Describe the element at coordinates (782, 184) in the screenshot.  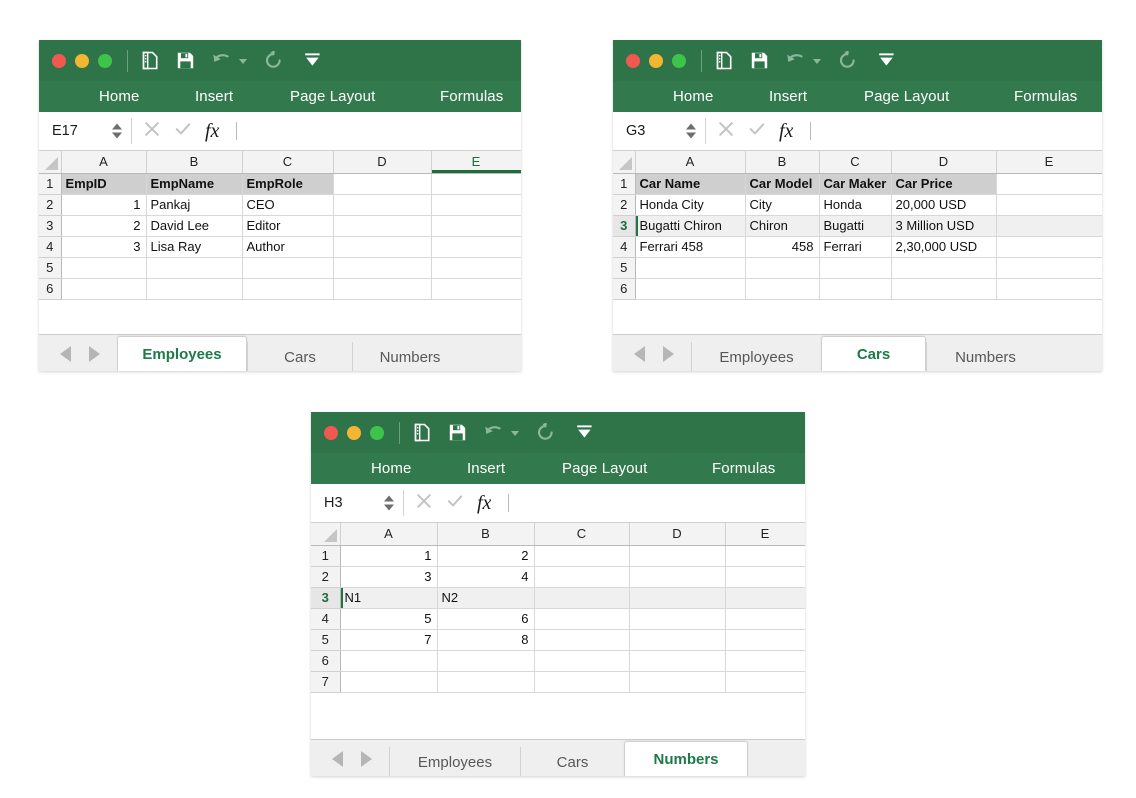
I see `grid-cell-B1: Car Model` at that location.